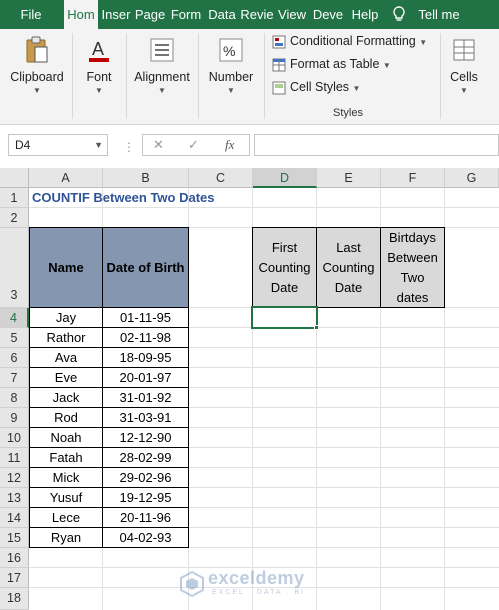 The width and height of the screenshot is (499, 610). What do you see at coordinates (66, 267) in the screenshot?
I see `table-header-name: Name` at bounding box center [66, 267].